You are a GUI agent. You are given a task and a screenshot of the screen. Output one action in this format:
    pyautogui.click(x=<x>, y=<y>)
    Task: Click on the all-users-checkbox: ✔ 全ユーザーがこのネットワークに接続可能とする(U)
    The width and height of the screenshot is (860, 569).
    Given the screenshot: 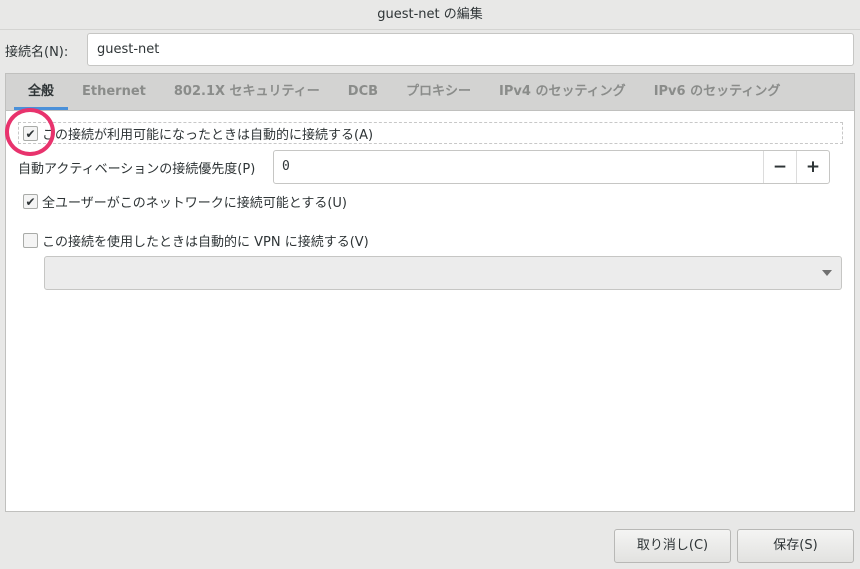 What is the action you would take?
    pyautogui.click(x=185, y=201)
    